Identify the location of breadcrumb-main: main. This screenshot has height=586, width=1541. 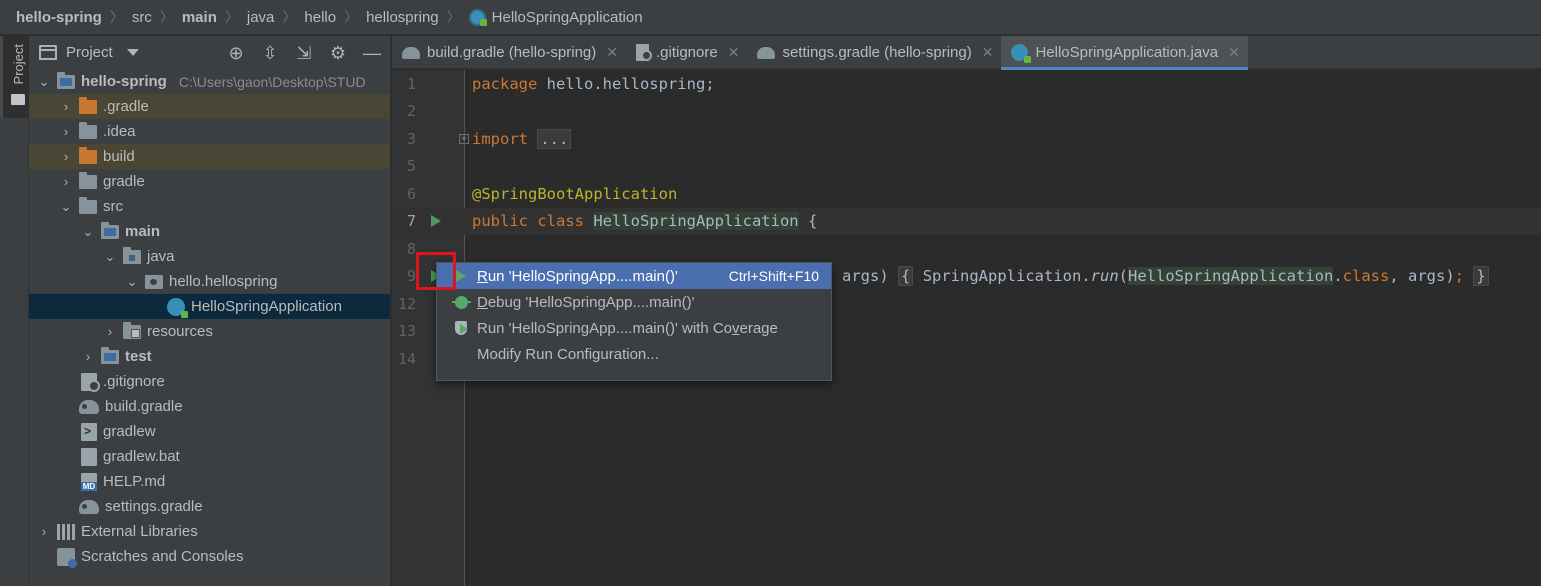
(199, 17).